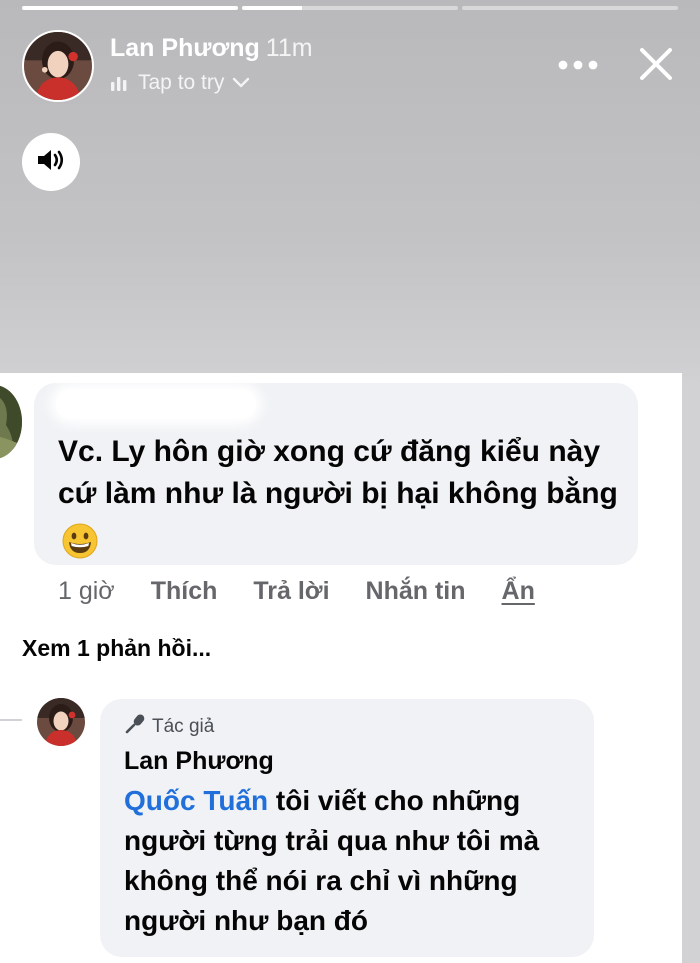 This screenshot has height=963, width=700. Describe the element at coordinates (120, 83) in the screenshot. I see `equalizer-icon` at that location.